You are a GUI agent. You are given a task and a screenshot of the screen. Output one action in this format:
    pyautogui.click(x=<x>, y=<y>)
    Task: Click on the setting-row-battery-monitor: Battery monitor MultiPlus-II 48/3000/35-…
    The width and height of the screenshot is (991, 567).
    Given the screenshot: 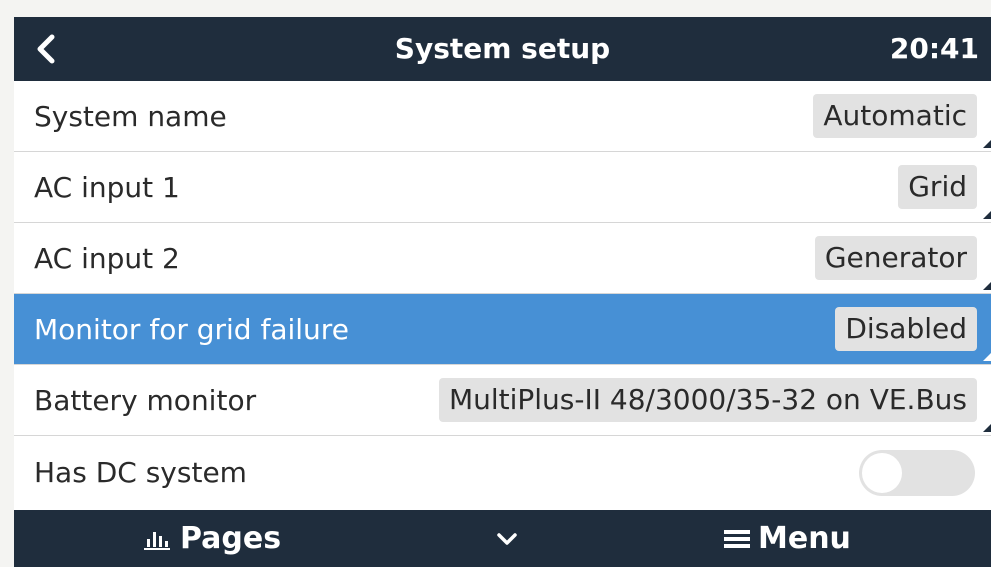 What is the action you would take?
    pyautogui.click(x=502, y=400)
    